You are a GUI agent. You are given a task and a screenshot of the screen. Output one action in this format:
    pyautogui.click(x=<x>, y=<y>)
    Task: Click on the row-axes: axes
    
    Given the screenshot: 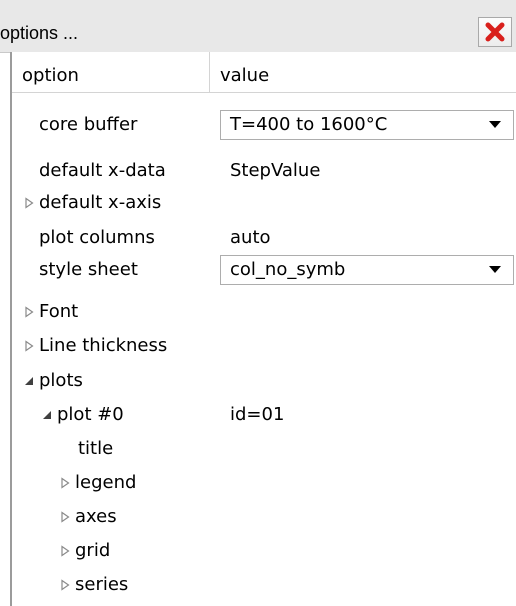 What is the action you would take?
    pyautogui.click(x=264, y=517)
    